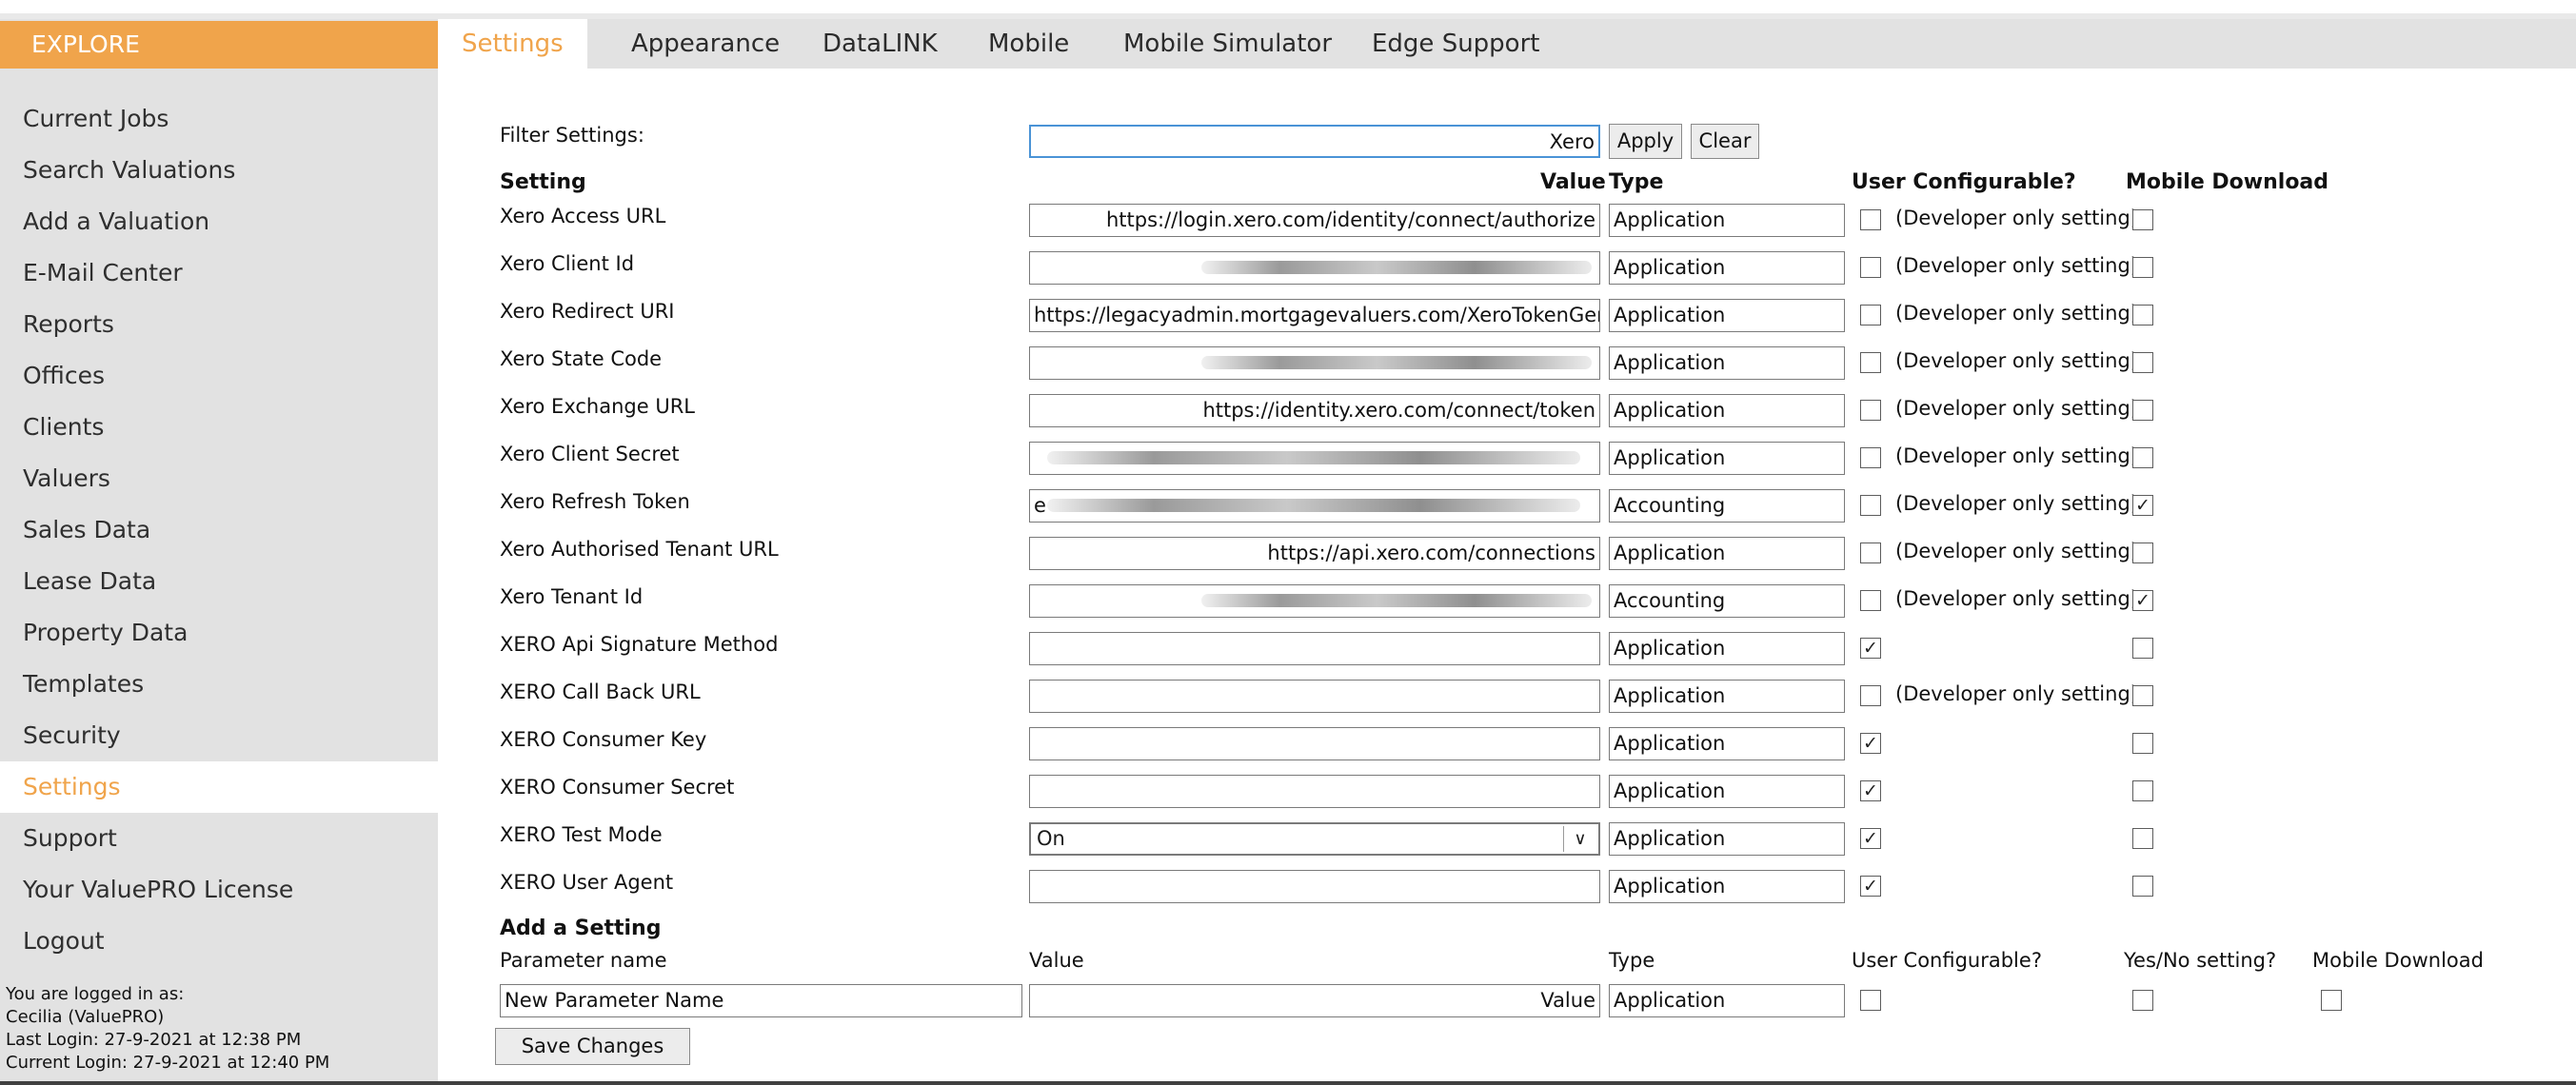  I want to click on sidebar-item-search-valuations: Search Valuations, so click(219, 170).